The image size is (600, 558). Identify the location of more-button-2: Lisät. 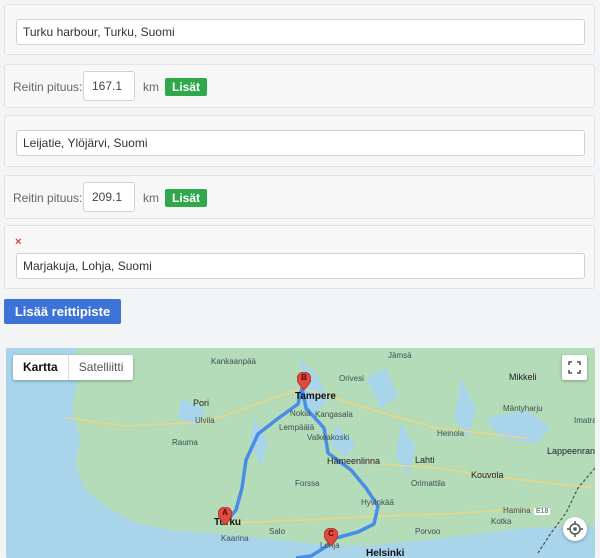
(186, 198).